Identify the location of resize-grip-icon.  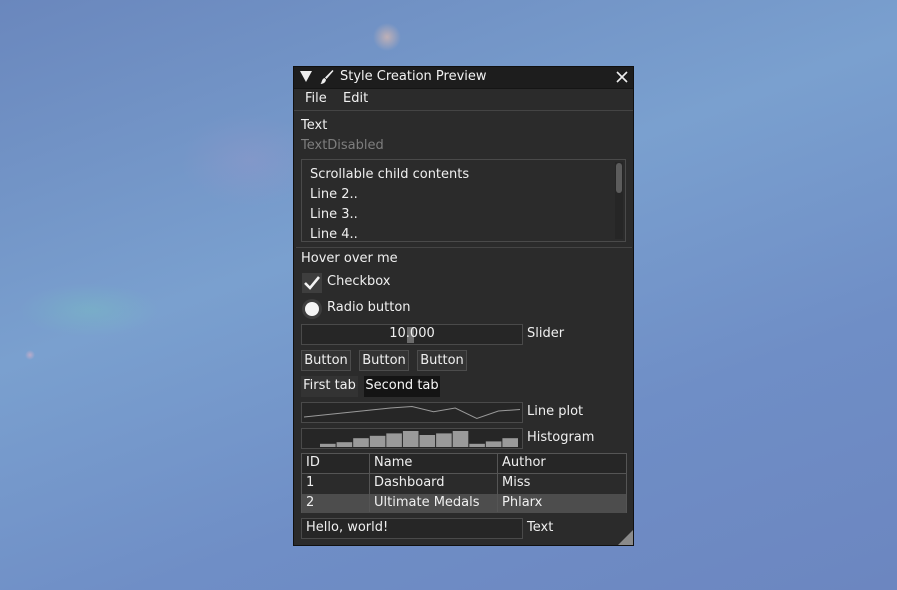
(625, 537).